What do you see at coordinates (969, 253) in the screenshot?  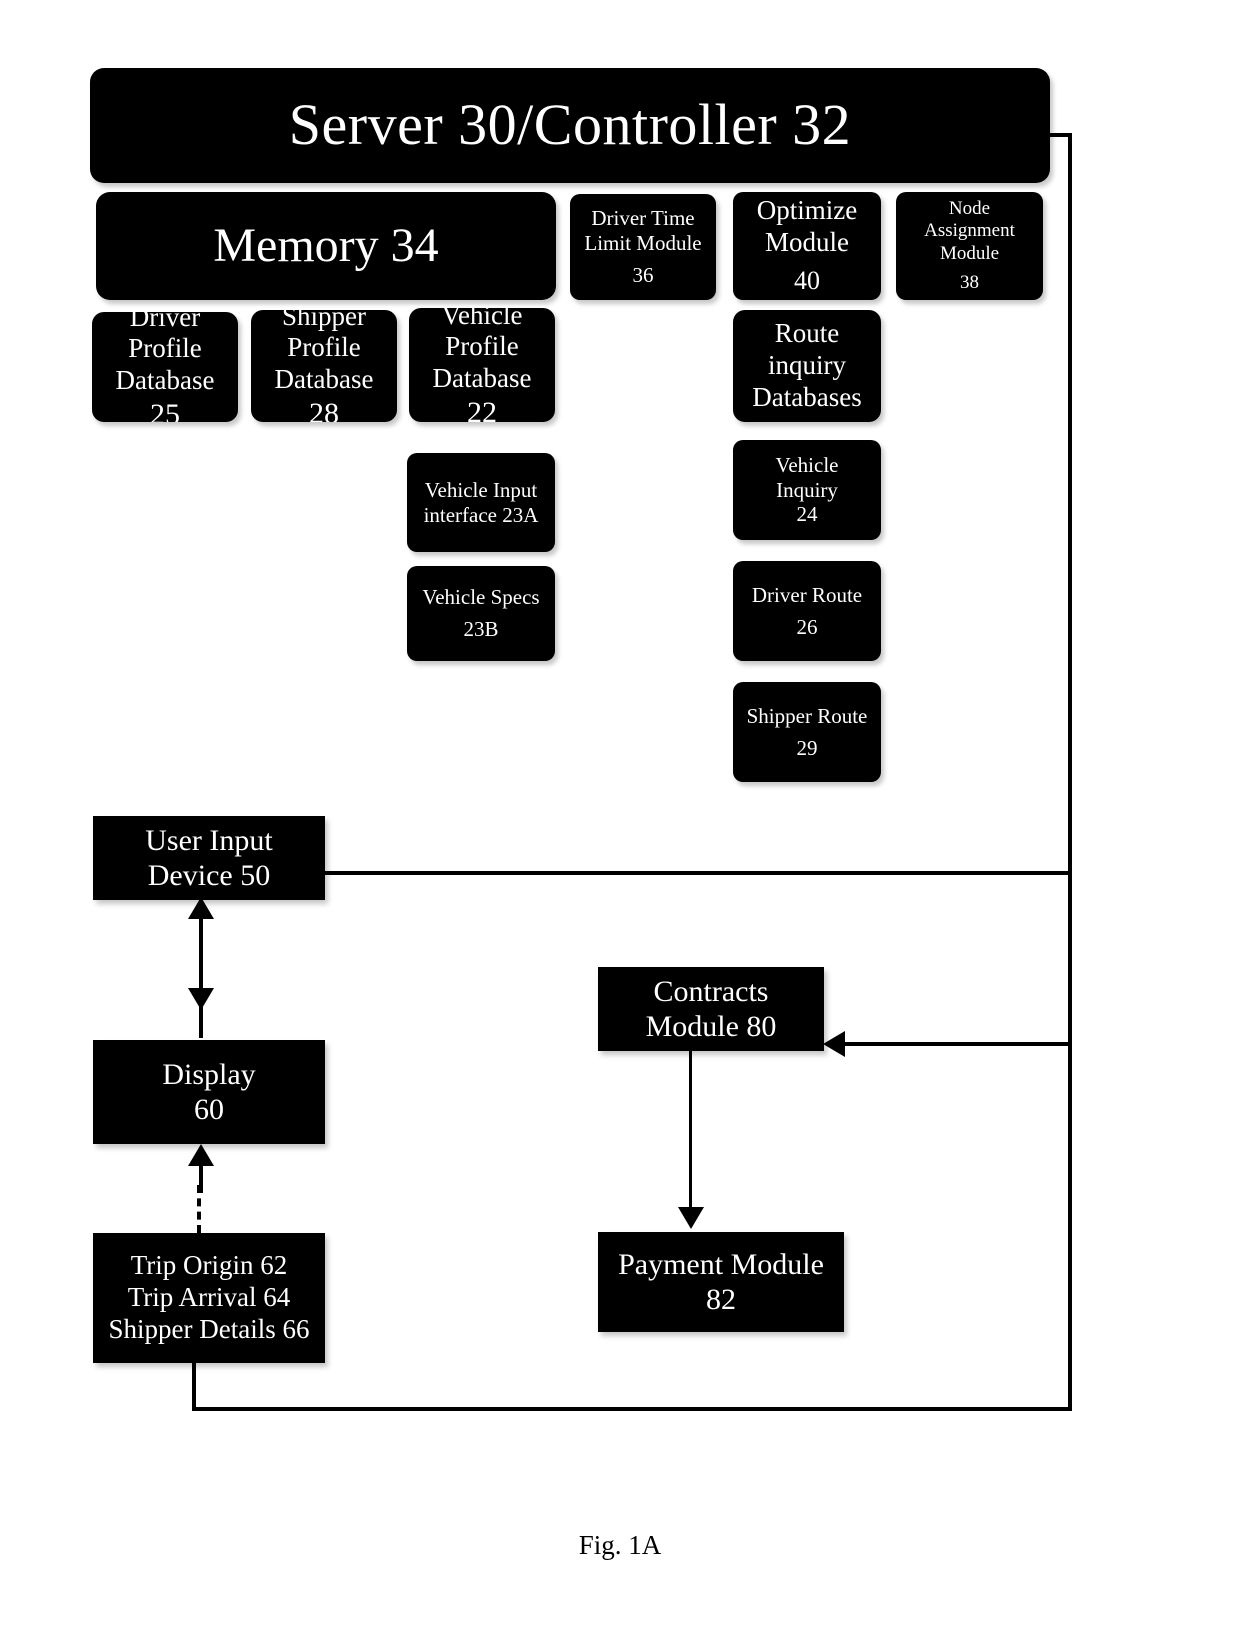 I see `node-assignment-module-line3: Module` at bounding box center [969, 253].